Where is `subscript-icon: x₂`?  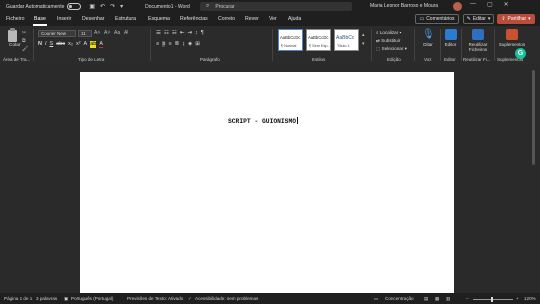
subscript-icon: x₂ is located at coordinates (70, 44).